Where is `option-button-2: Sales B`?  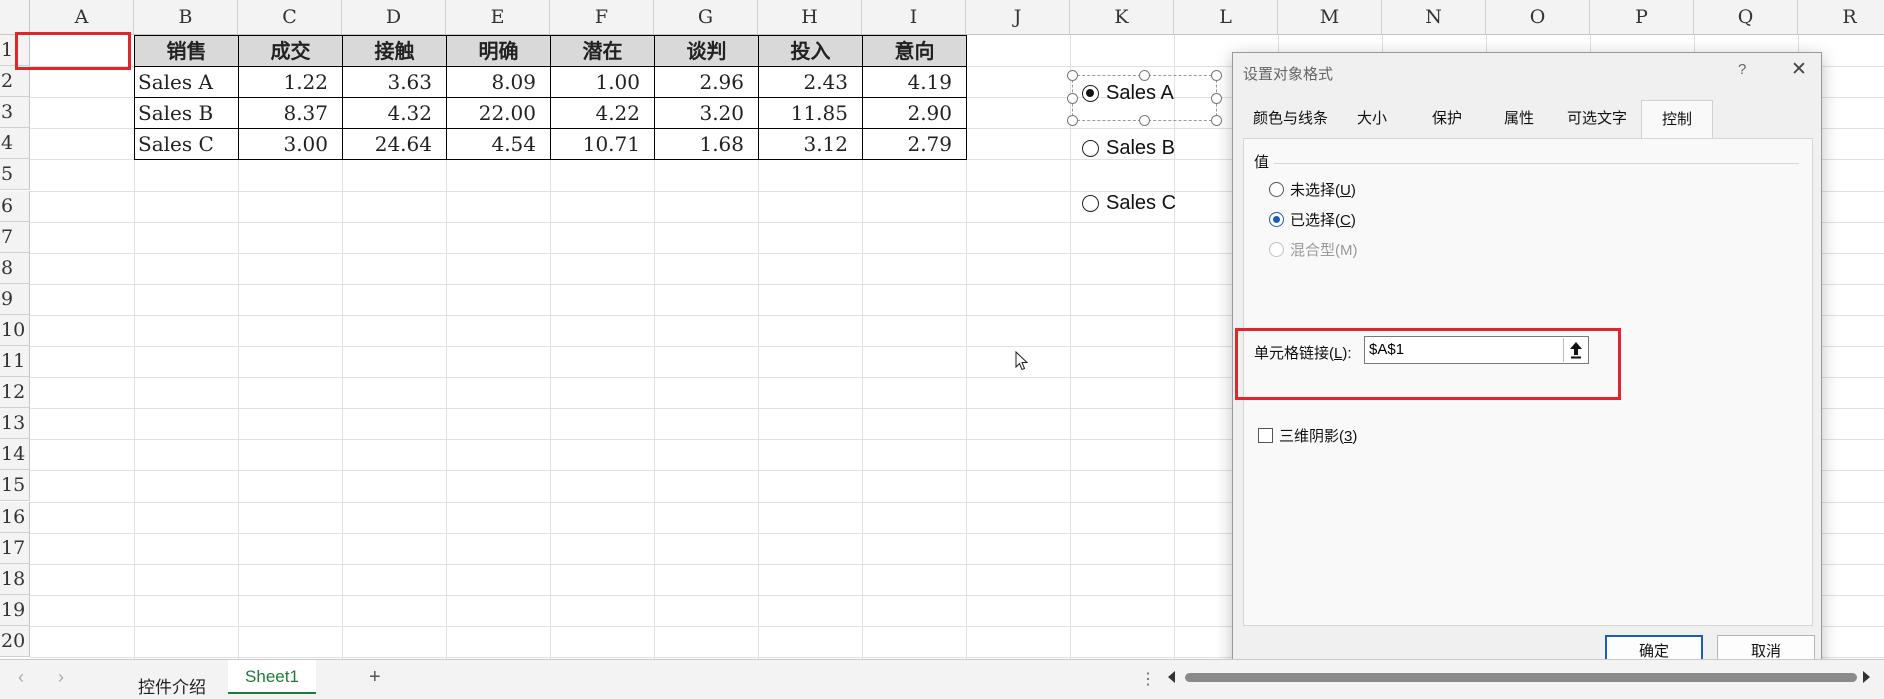
option-button-2: Sales B is located at coordinates (1128, 148).